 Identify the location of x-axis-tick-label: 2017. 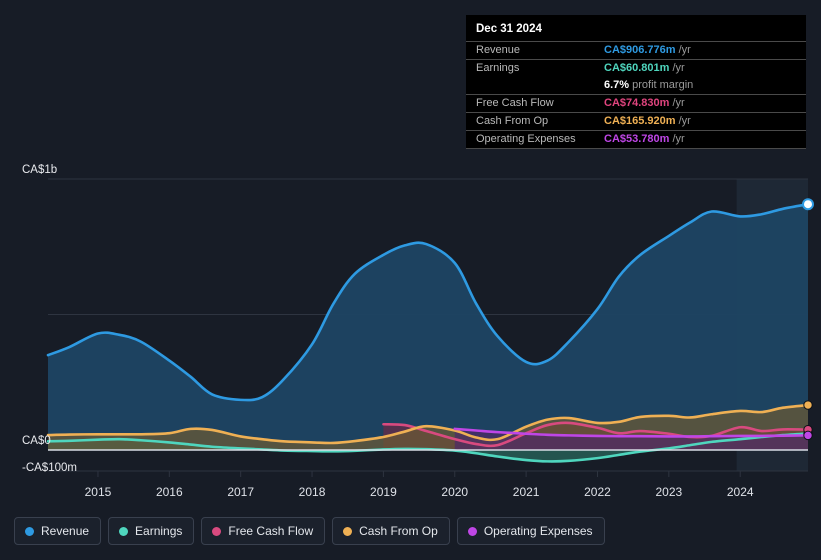
(240, 492).